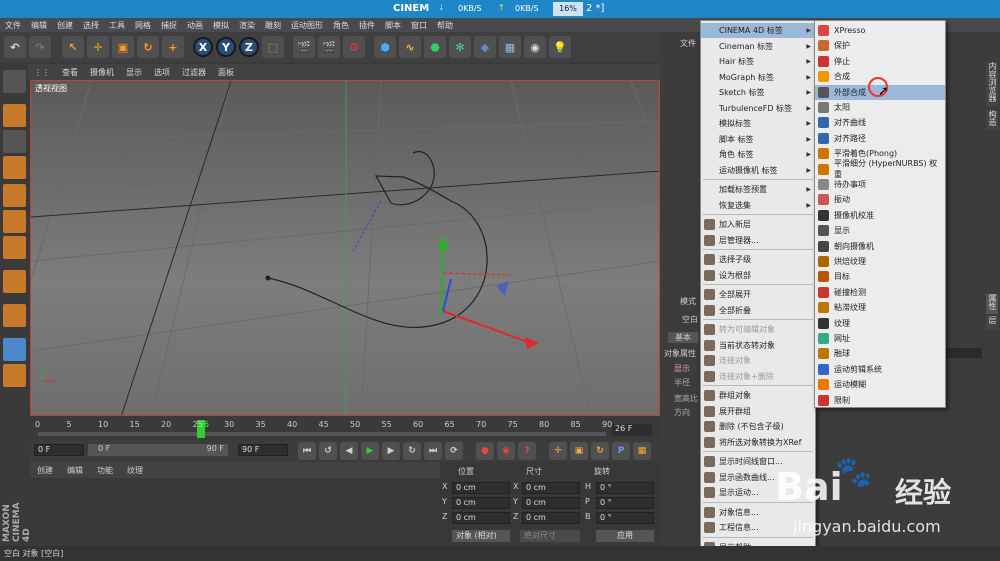  What do you see at coordinates (688, 301) in the screenshot?
I see `attribute-mode-menu: 模式` at bounding box center [688, 301].